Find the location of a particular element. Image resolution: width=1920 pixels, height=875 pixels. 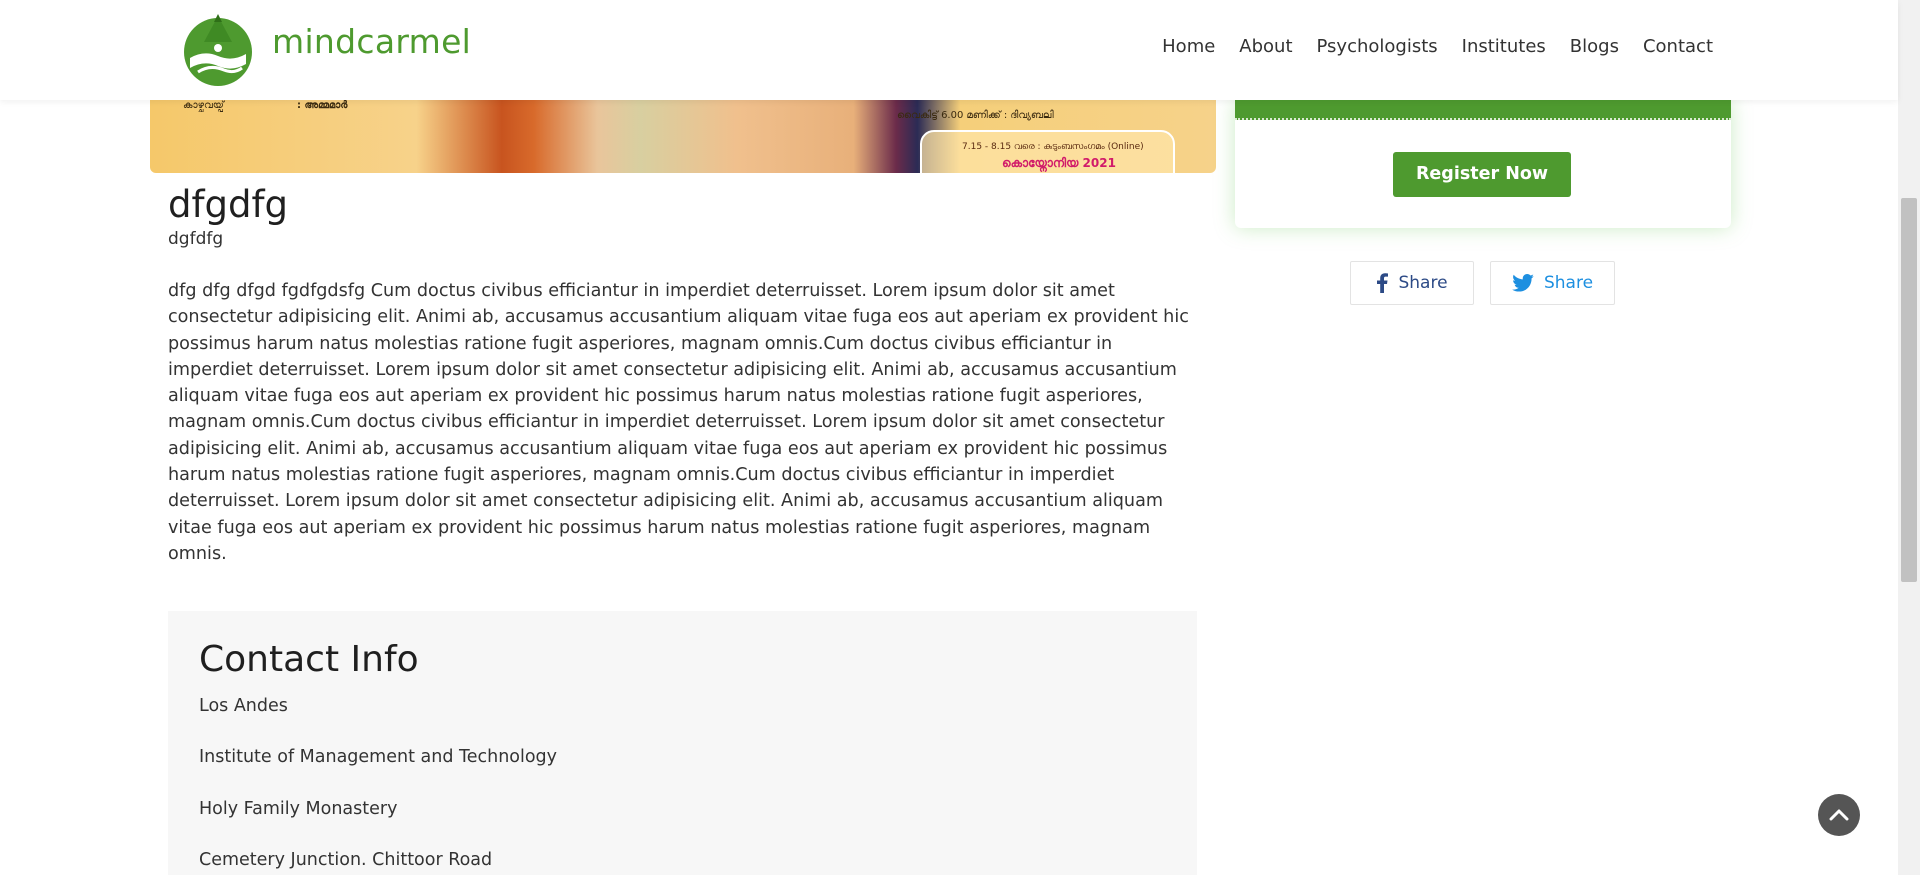

register-card: Register Now is located at coordinates (1483, 164).